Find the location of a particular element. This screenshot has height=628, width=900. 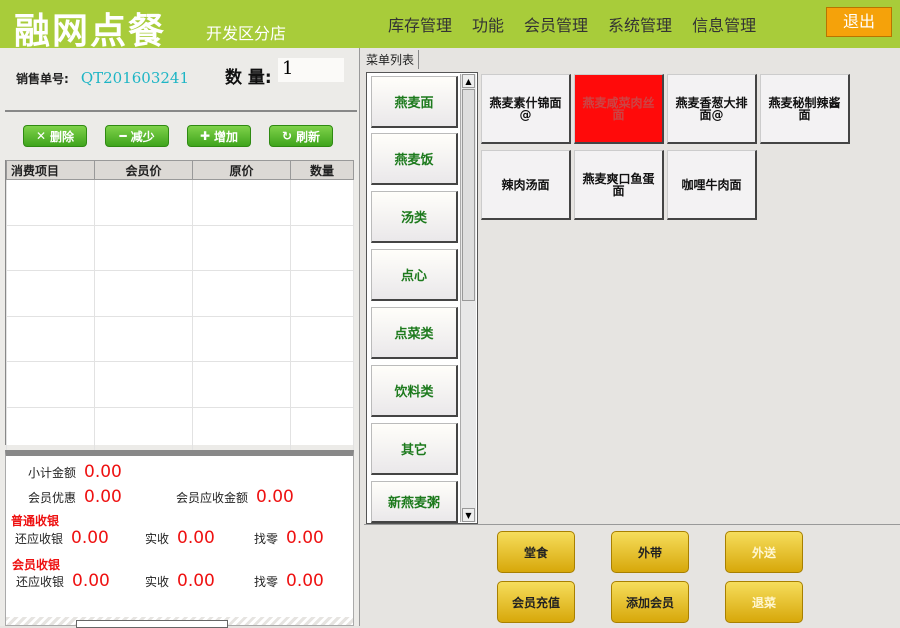

member-change-value: 0.00 is located at coordinates (305, 581).